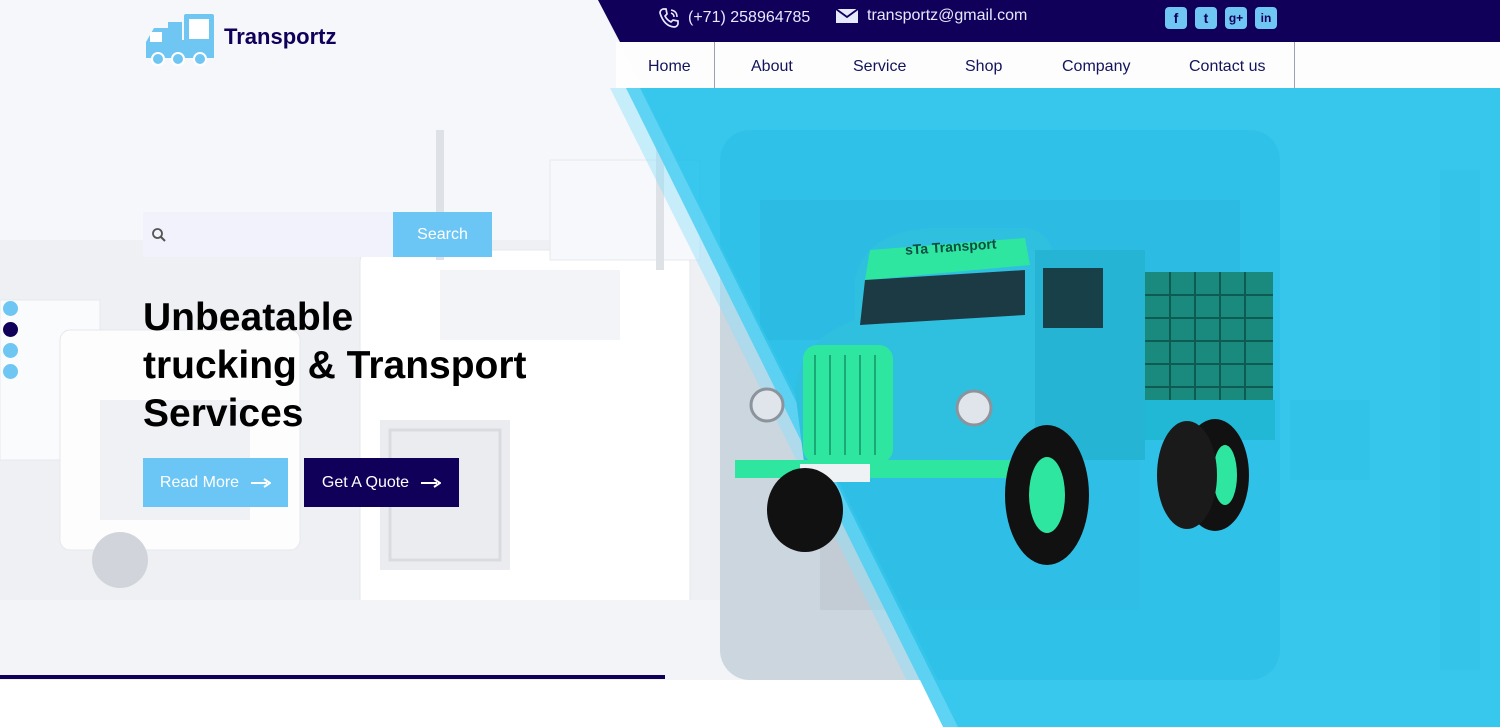 This screenshot has width=1500, height=727. I want to click on phone-contact: (+71) 258964785, so click(734, 18).